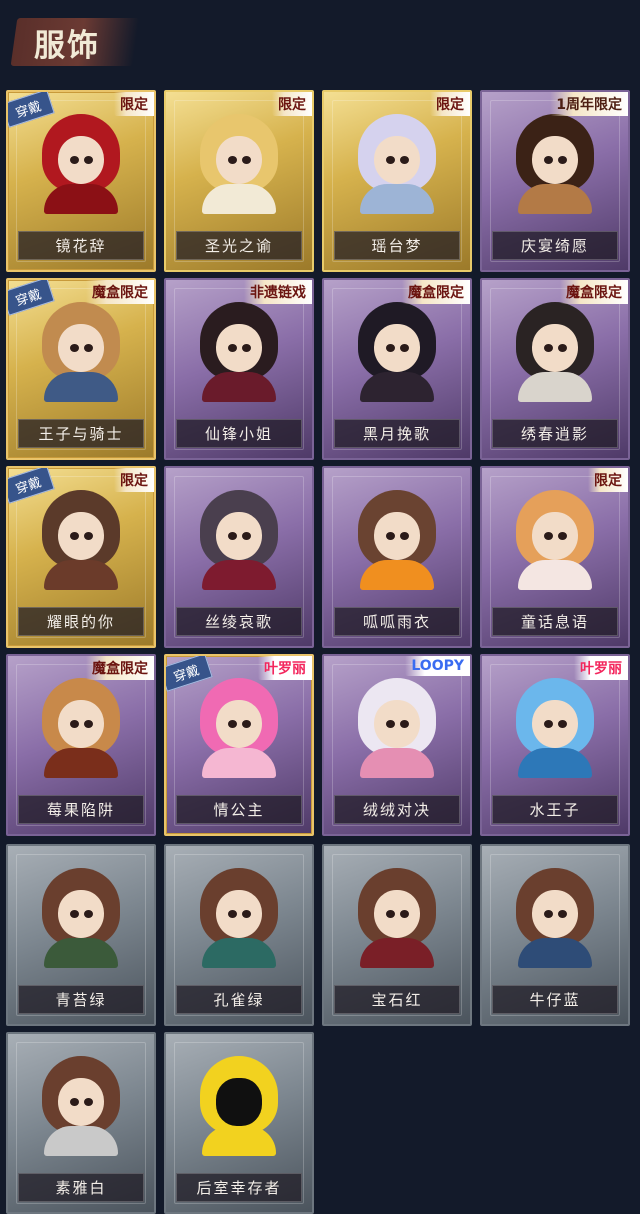  I want to click on outfit-card: 限定 穿戴 镜花辞, so click(81, 181).